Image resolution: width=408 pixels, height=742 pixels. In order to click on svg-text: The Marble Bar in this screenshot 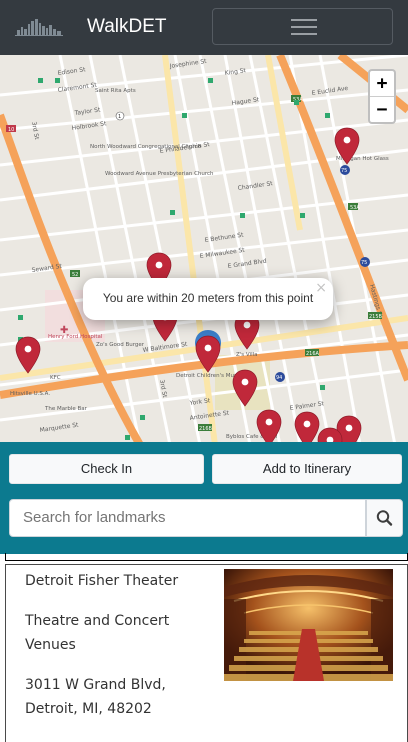, I will do `click(66, 409)`.